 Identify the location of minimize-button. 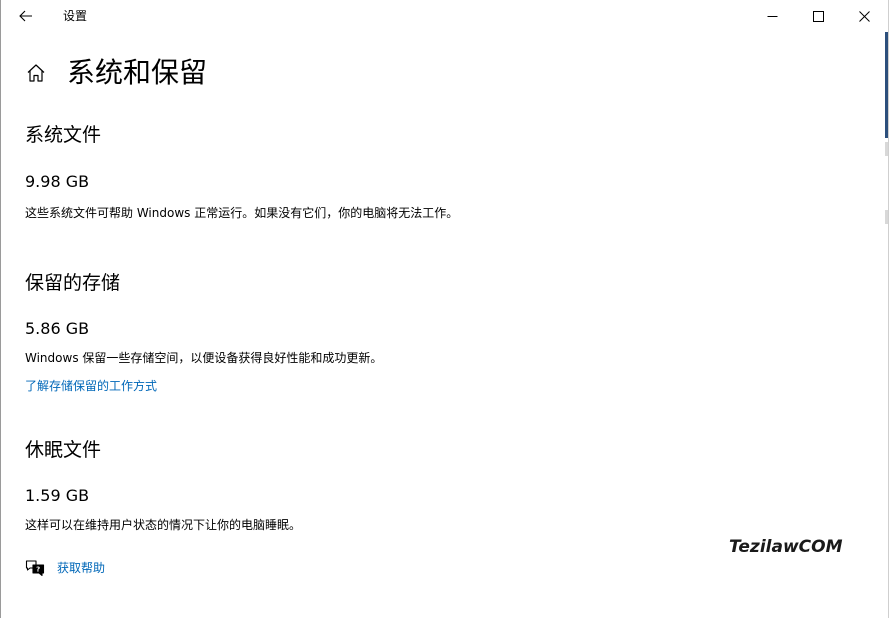
(772, 16).